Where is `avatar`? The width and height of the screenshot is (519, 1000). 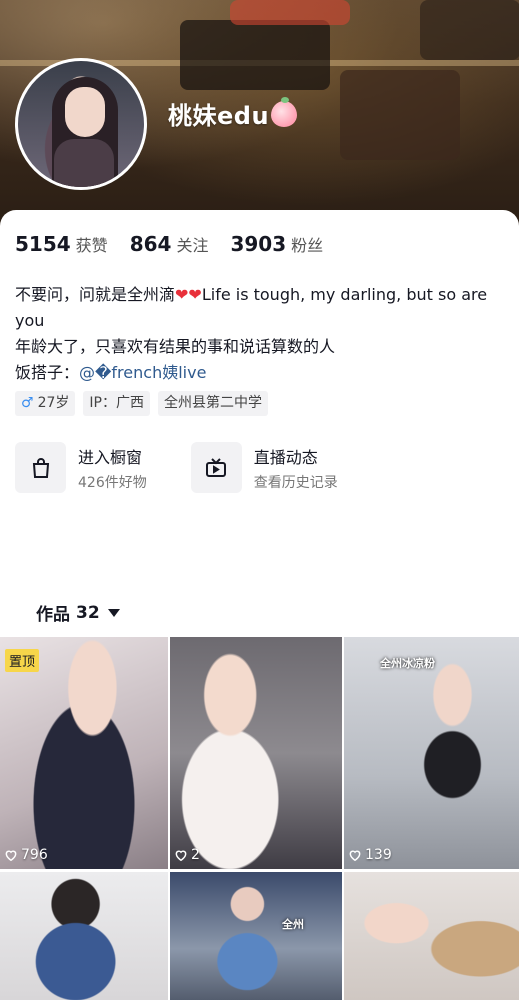 avatar is located at coordinates (81, 124).